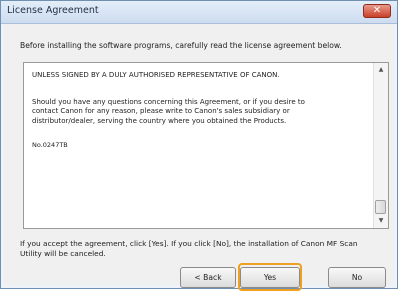 This screenshot has width=398, height=291. I want to click on no-button: No, so click(357, 277).